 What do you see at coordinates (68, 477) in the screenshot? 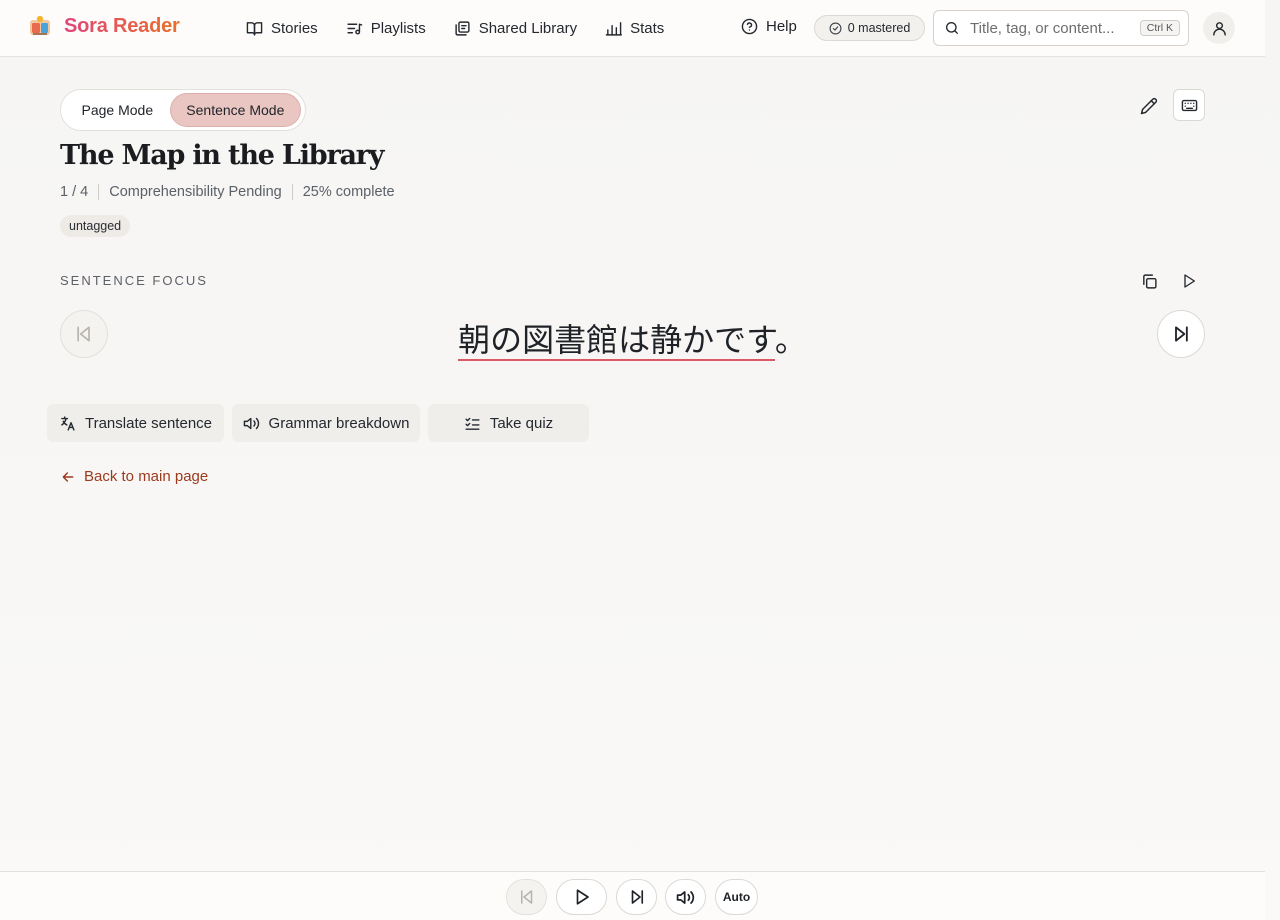
I see `arrow-left-icon` at bounding box center [68, 477].